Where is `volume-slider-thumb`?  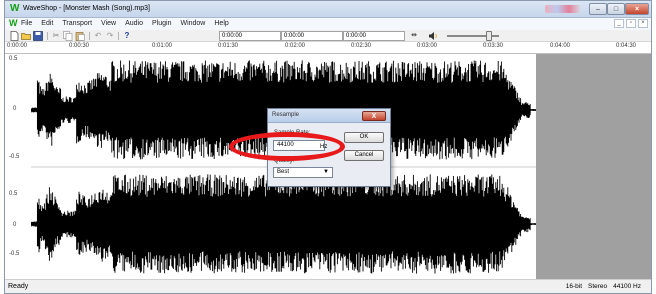 volume-slider-thumb is located at coordinates (488, 36).